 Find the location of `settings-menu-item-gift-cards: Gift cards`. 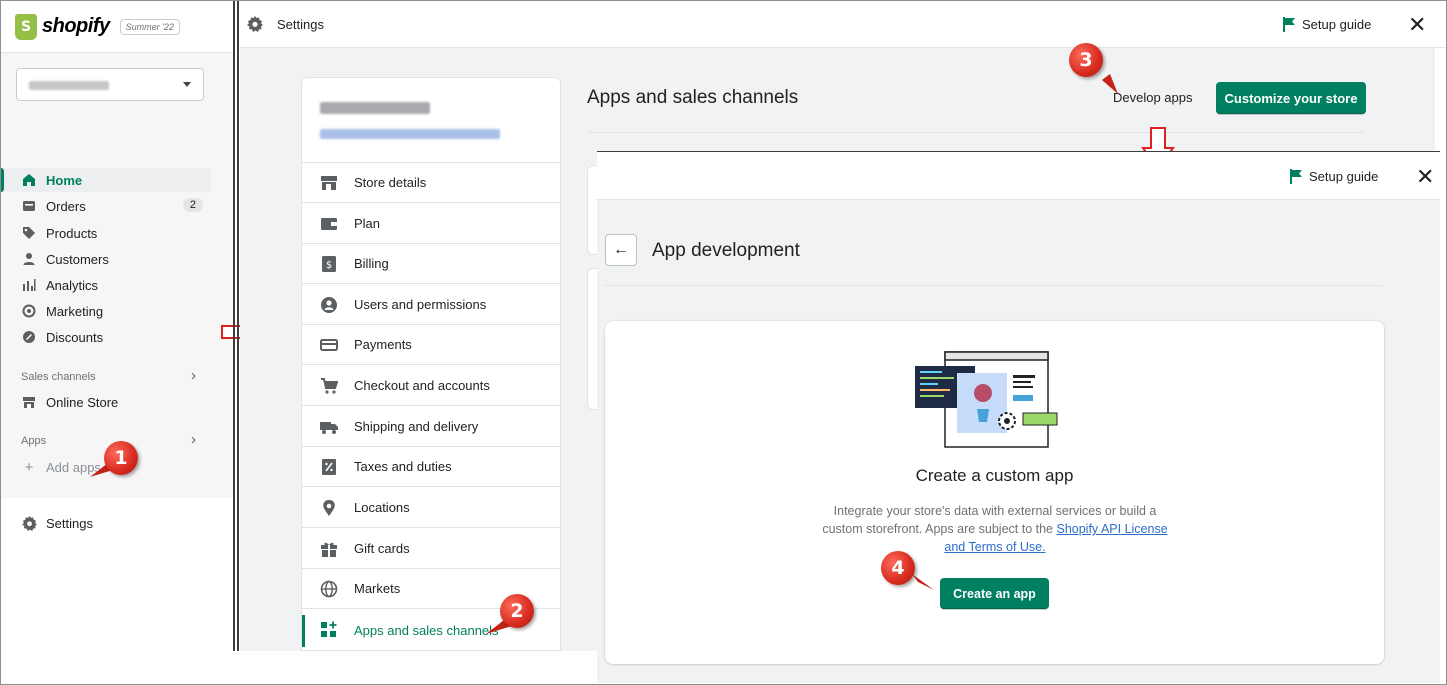

settings-menu-item-gift-cards: Gift cards is located at coordinates (431, 549).